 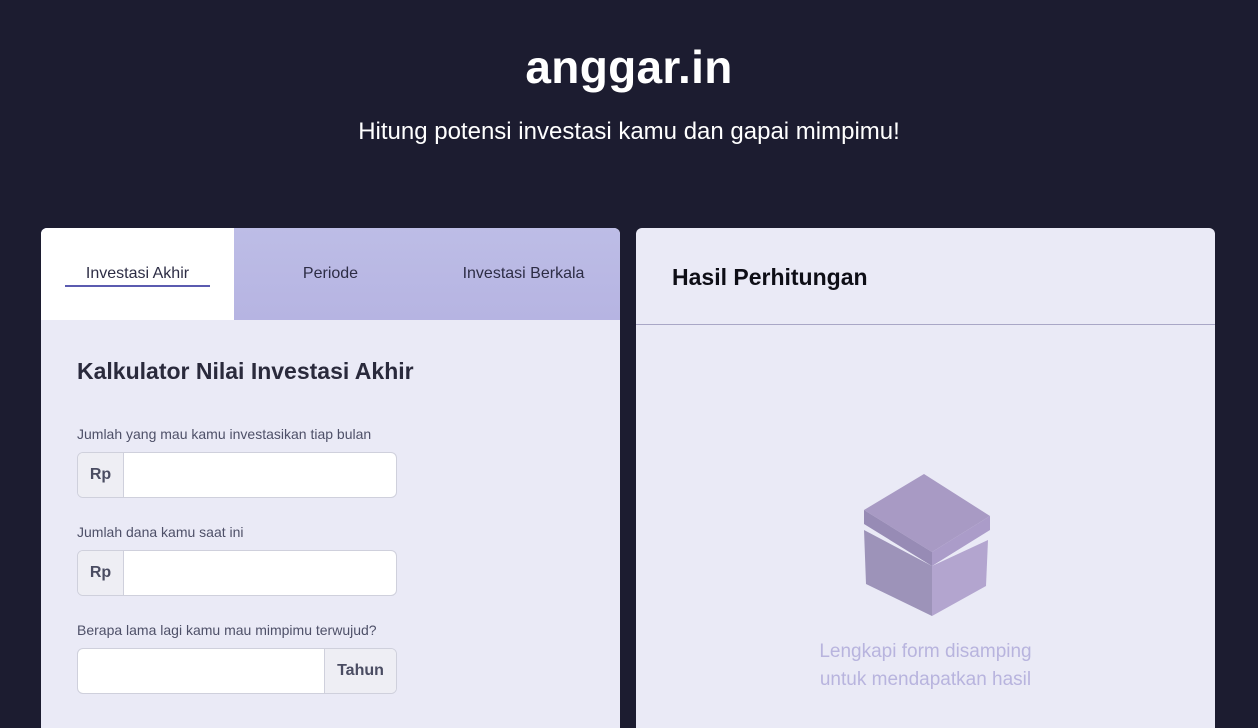 I want to click on years-addon: Tahun, so click(x=360, y=671).